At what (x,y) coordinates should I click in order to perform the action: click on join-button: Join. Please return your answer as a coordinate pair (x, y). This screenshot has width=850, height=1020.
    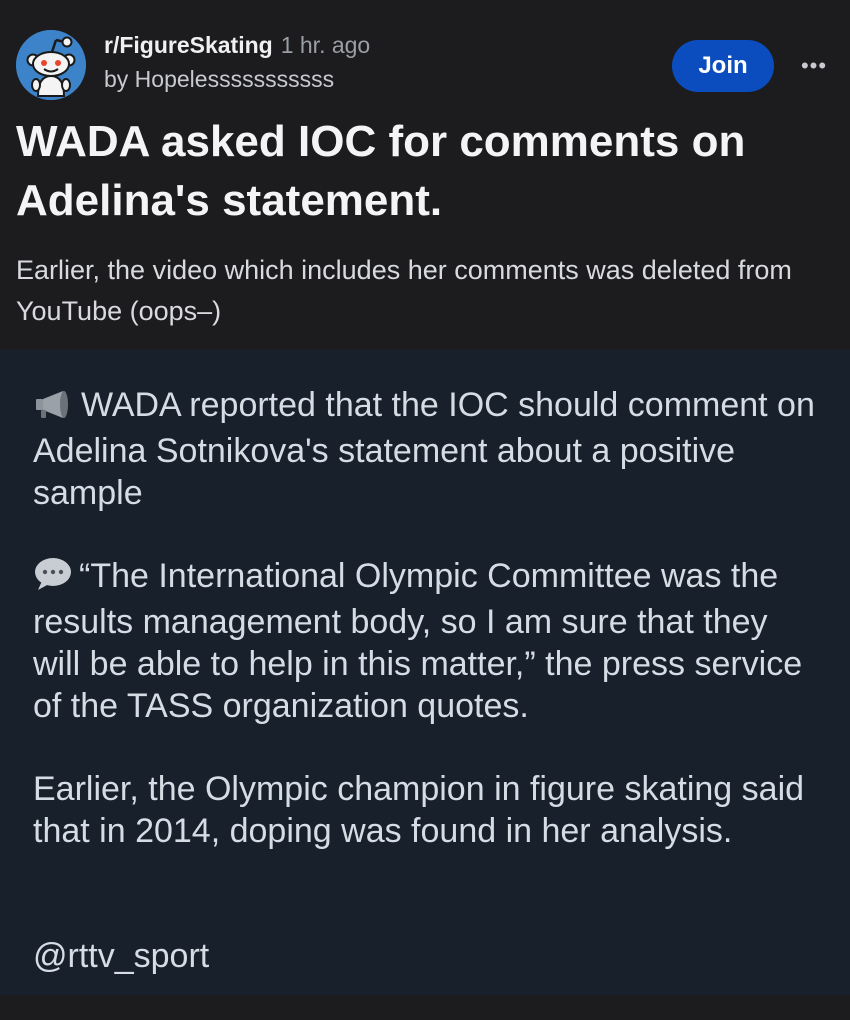
    Looking at the image, I should click on (723, 66).